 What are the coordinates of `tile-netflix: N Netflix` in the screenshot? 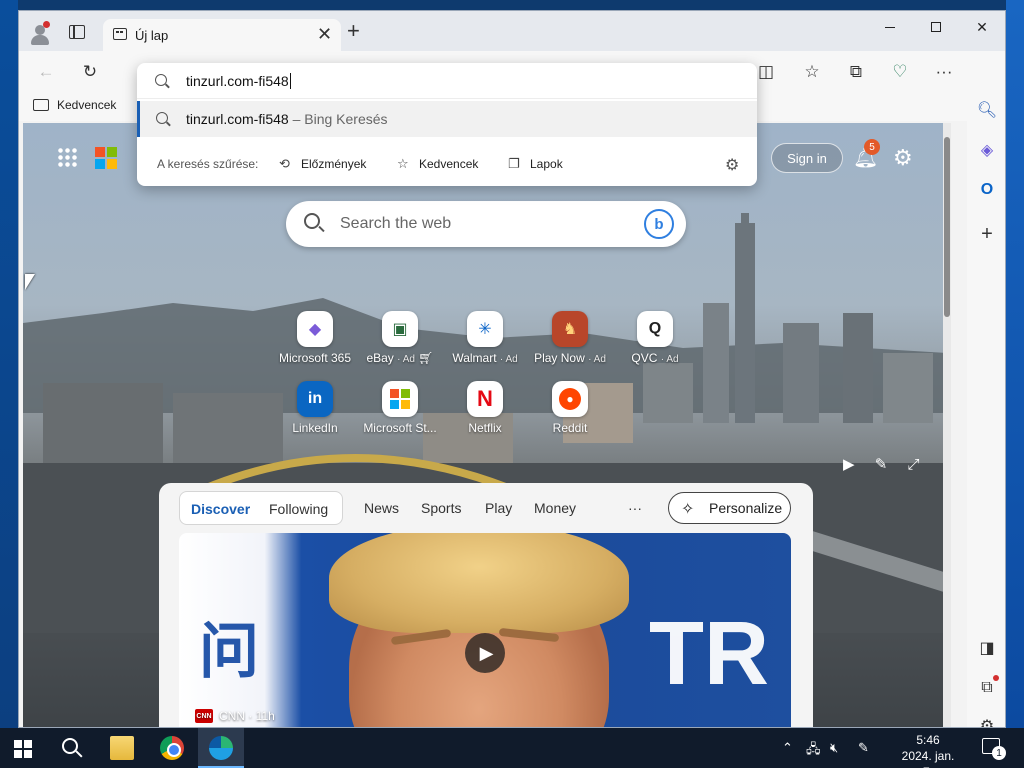 It's located at (485, 411).